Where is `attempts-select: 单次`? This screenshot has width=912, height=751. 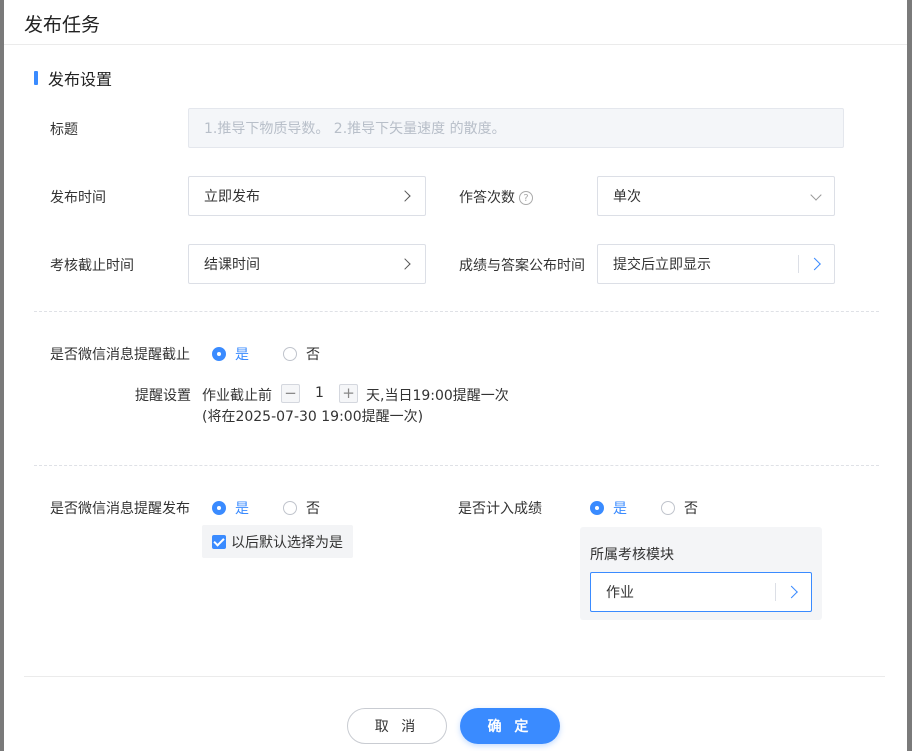 attempts-select: 单次 is located at coordinates (716, 196).